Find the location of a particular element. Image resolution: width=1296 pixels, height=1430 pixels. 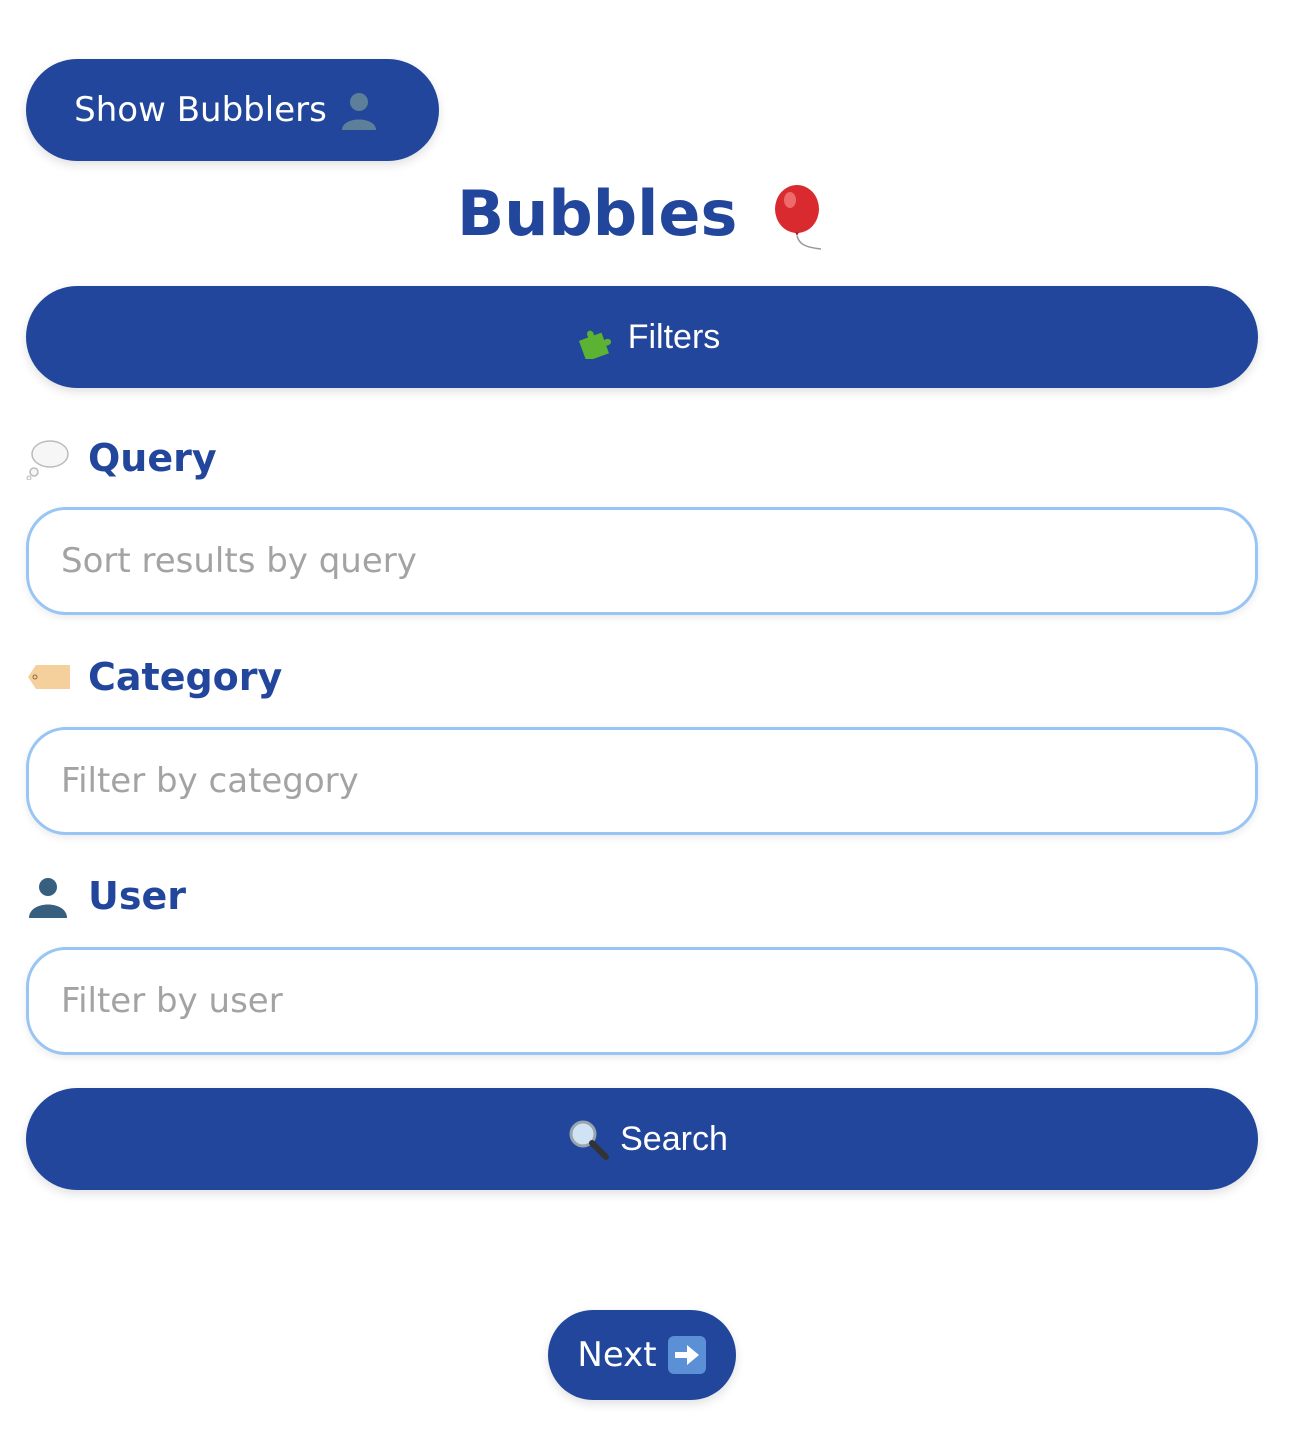

page-title: Bubbles is located at coordinates (648, 214).